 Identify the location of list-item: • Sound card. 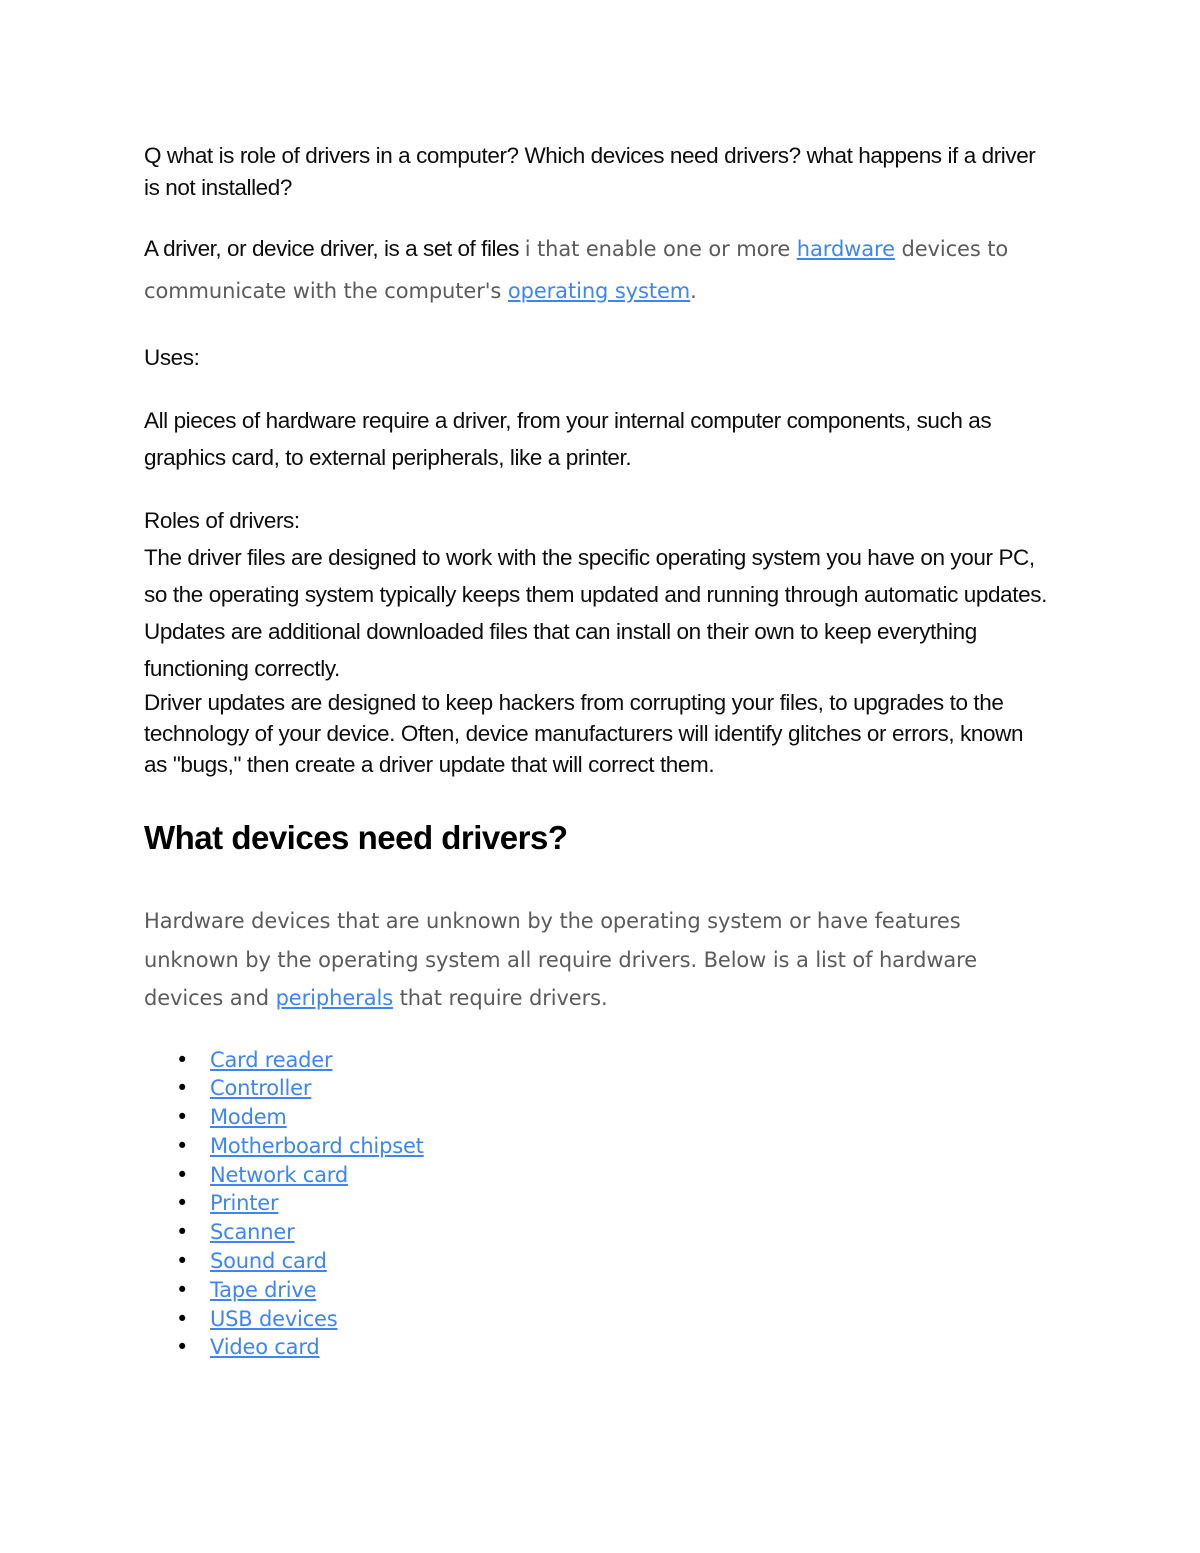
(597, 1261).